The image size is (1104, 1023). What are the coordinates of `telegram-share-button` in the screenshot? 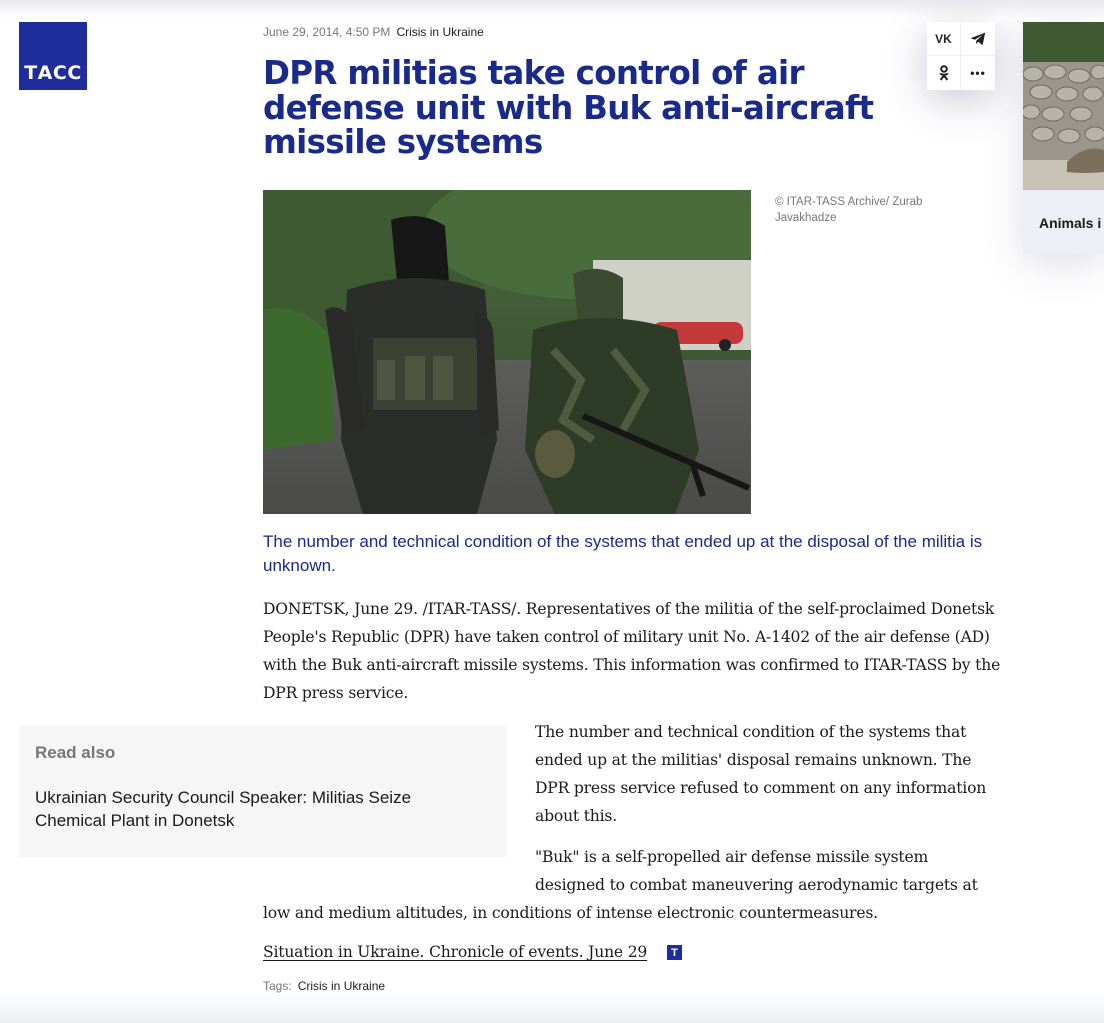 It's located at (978, 39).